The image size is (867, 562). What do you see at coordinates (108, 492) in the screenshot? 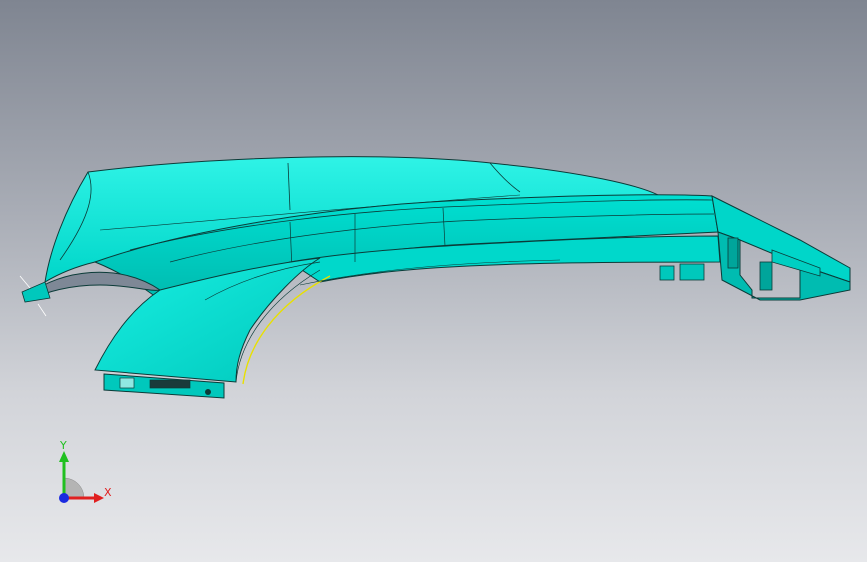
I see `x-axis-label: X` at bounding box center [108, 492].